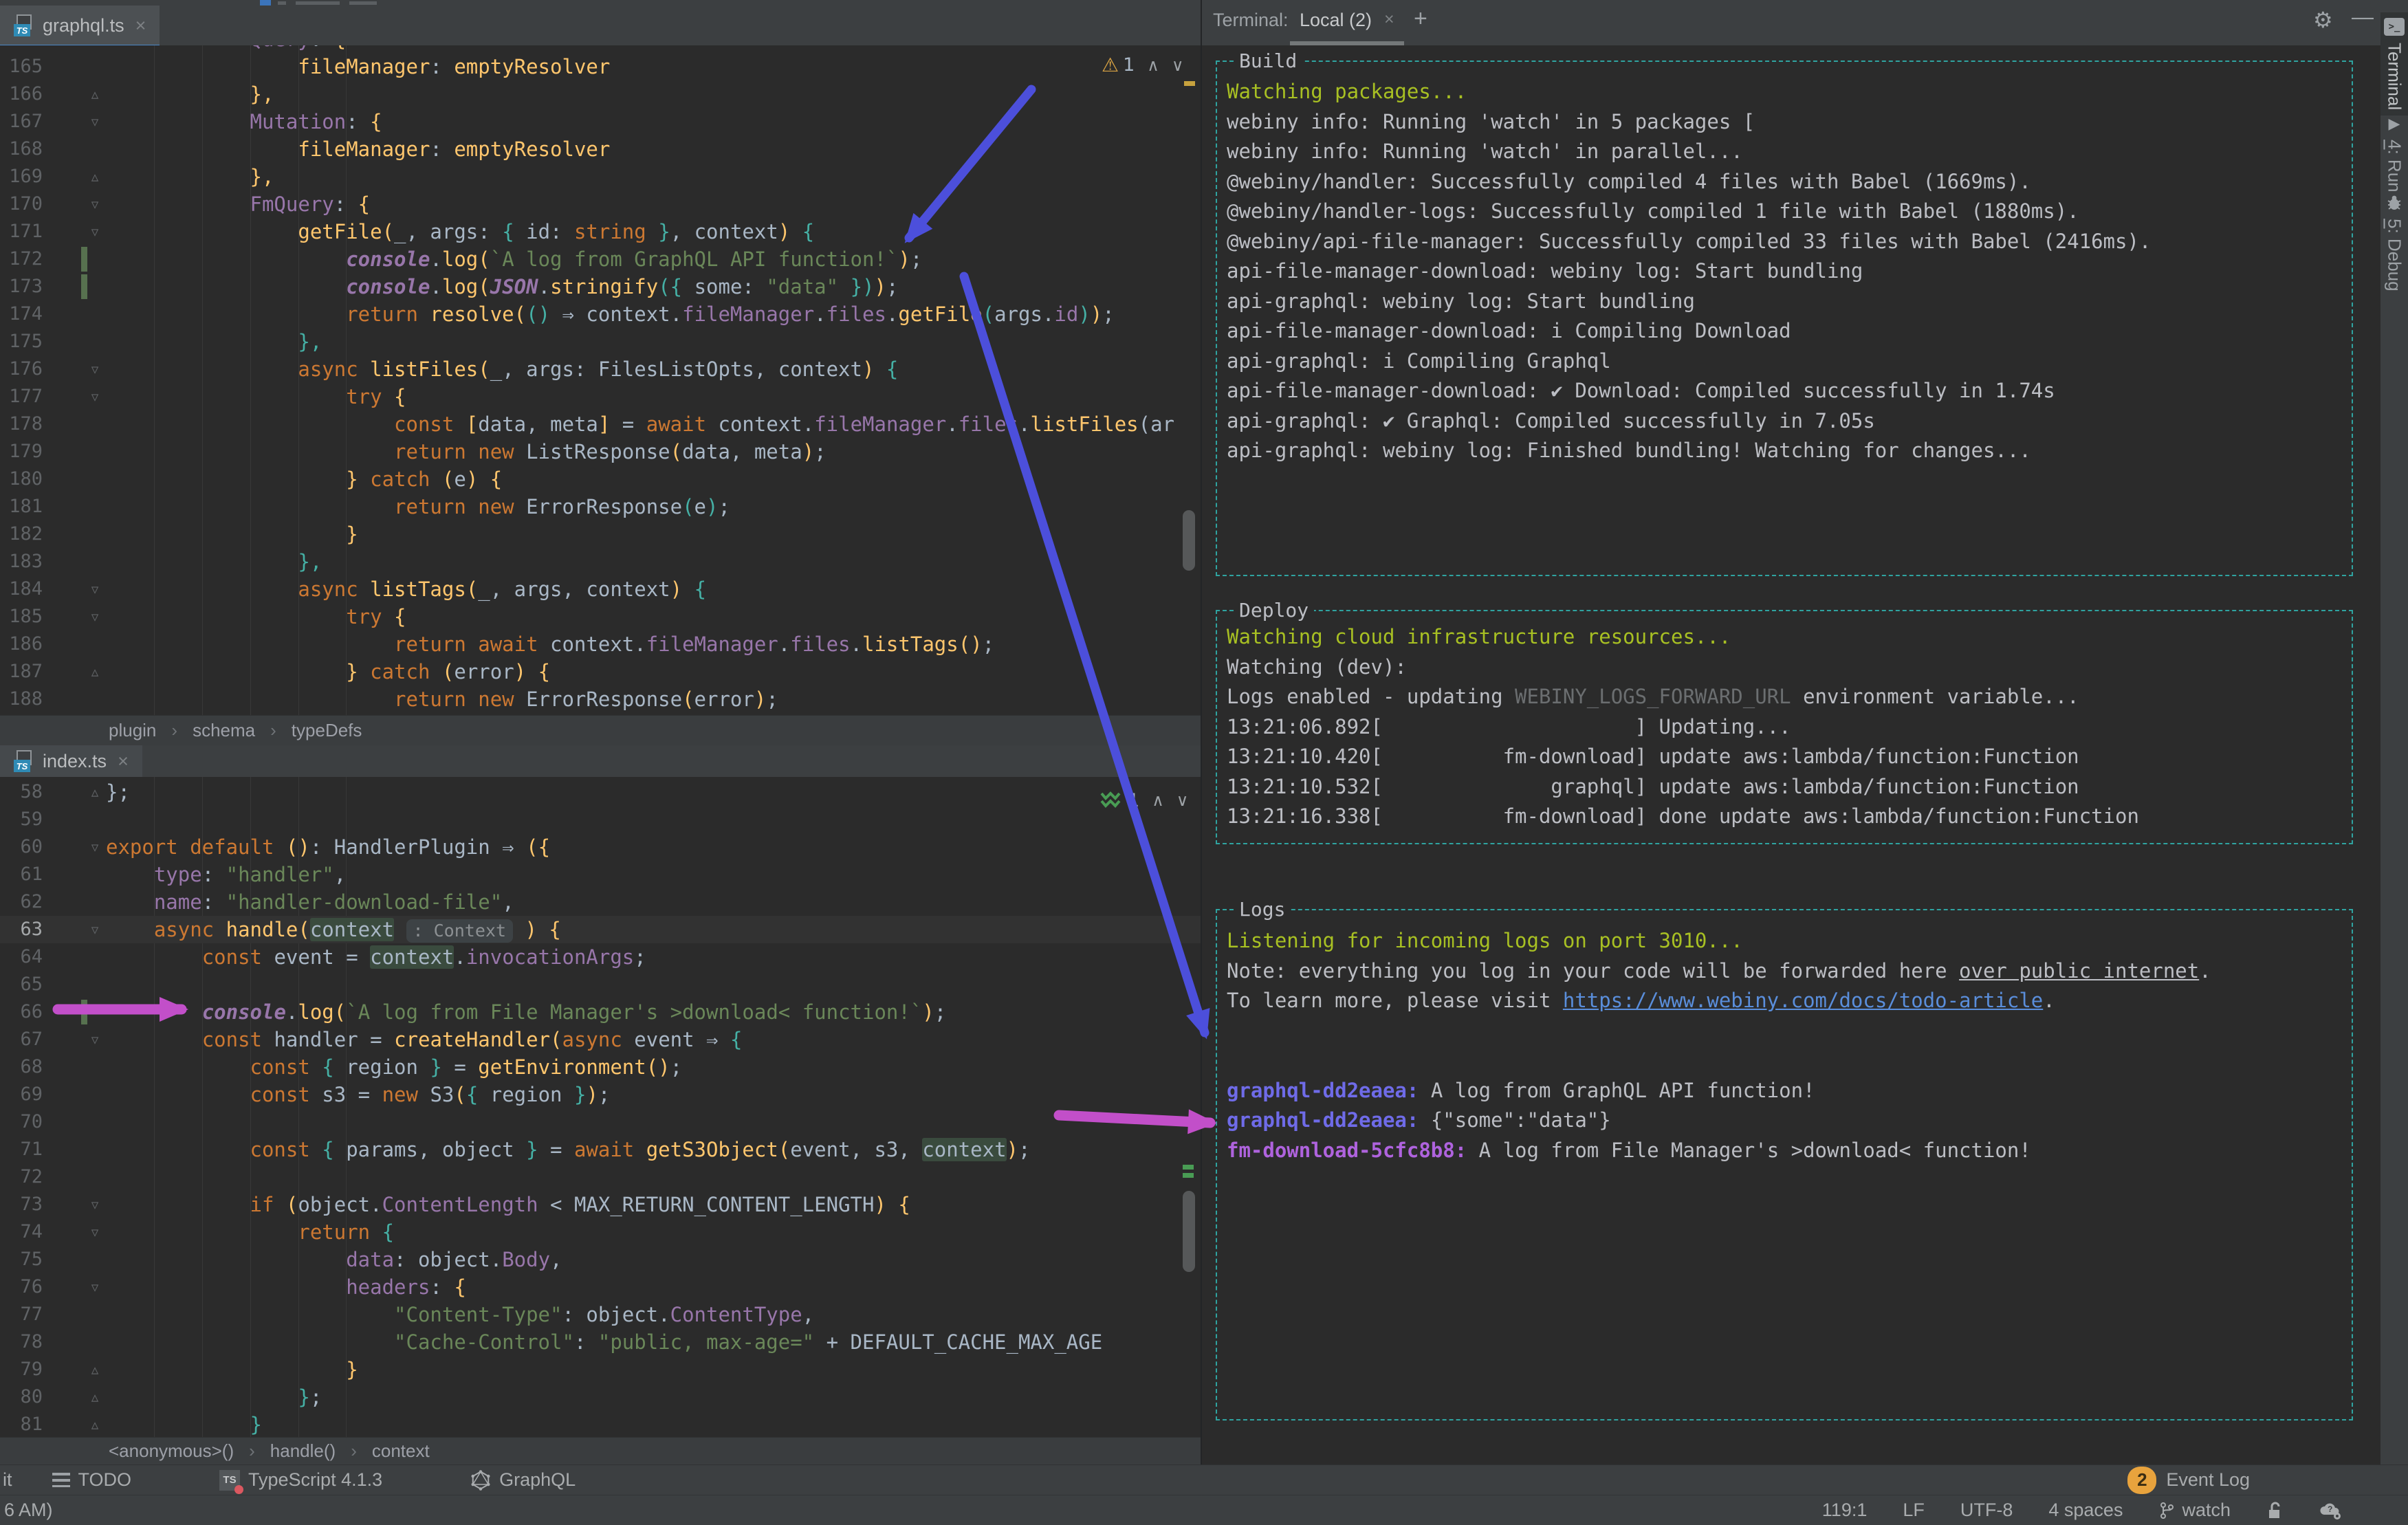 The height and width of the screenshot is (1525, 2408). I want to click on code-line: 61 type: "handler",, so click(600, 874).